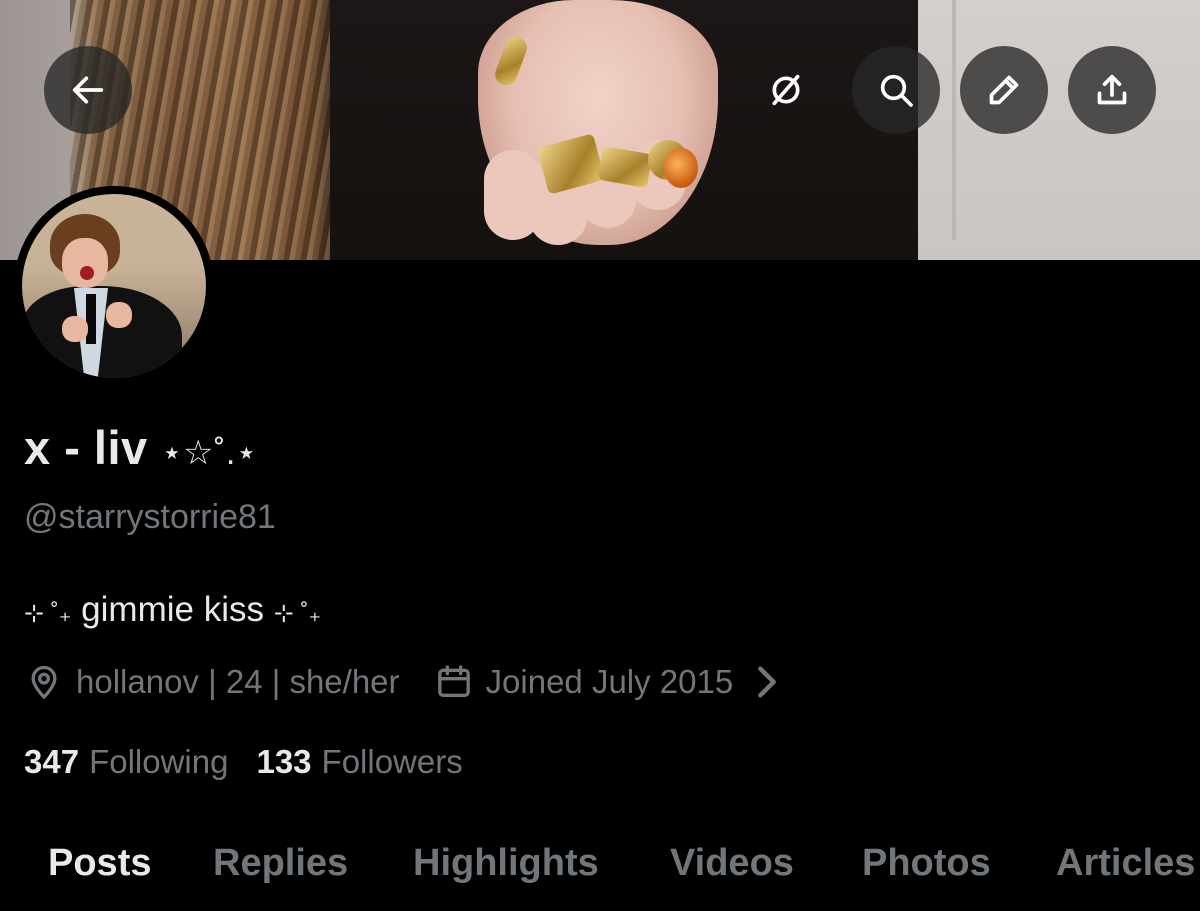 This screenshot has height=911, width=1200. Describe the element at coordinates (86, 447) in the screenshot. I see `display-name-text: x - liv` at that location.